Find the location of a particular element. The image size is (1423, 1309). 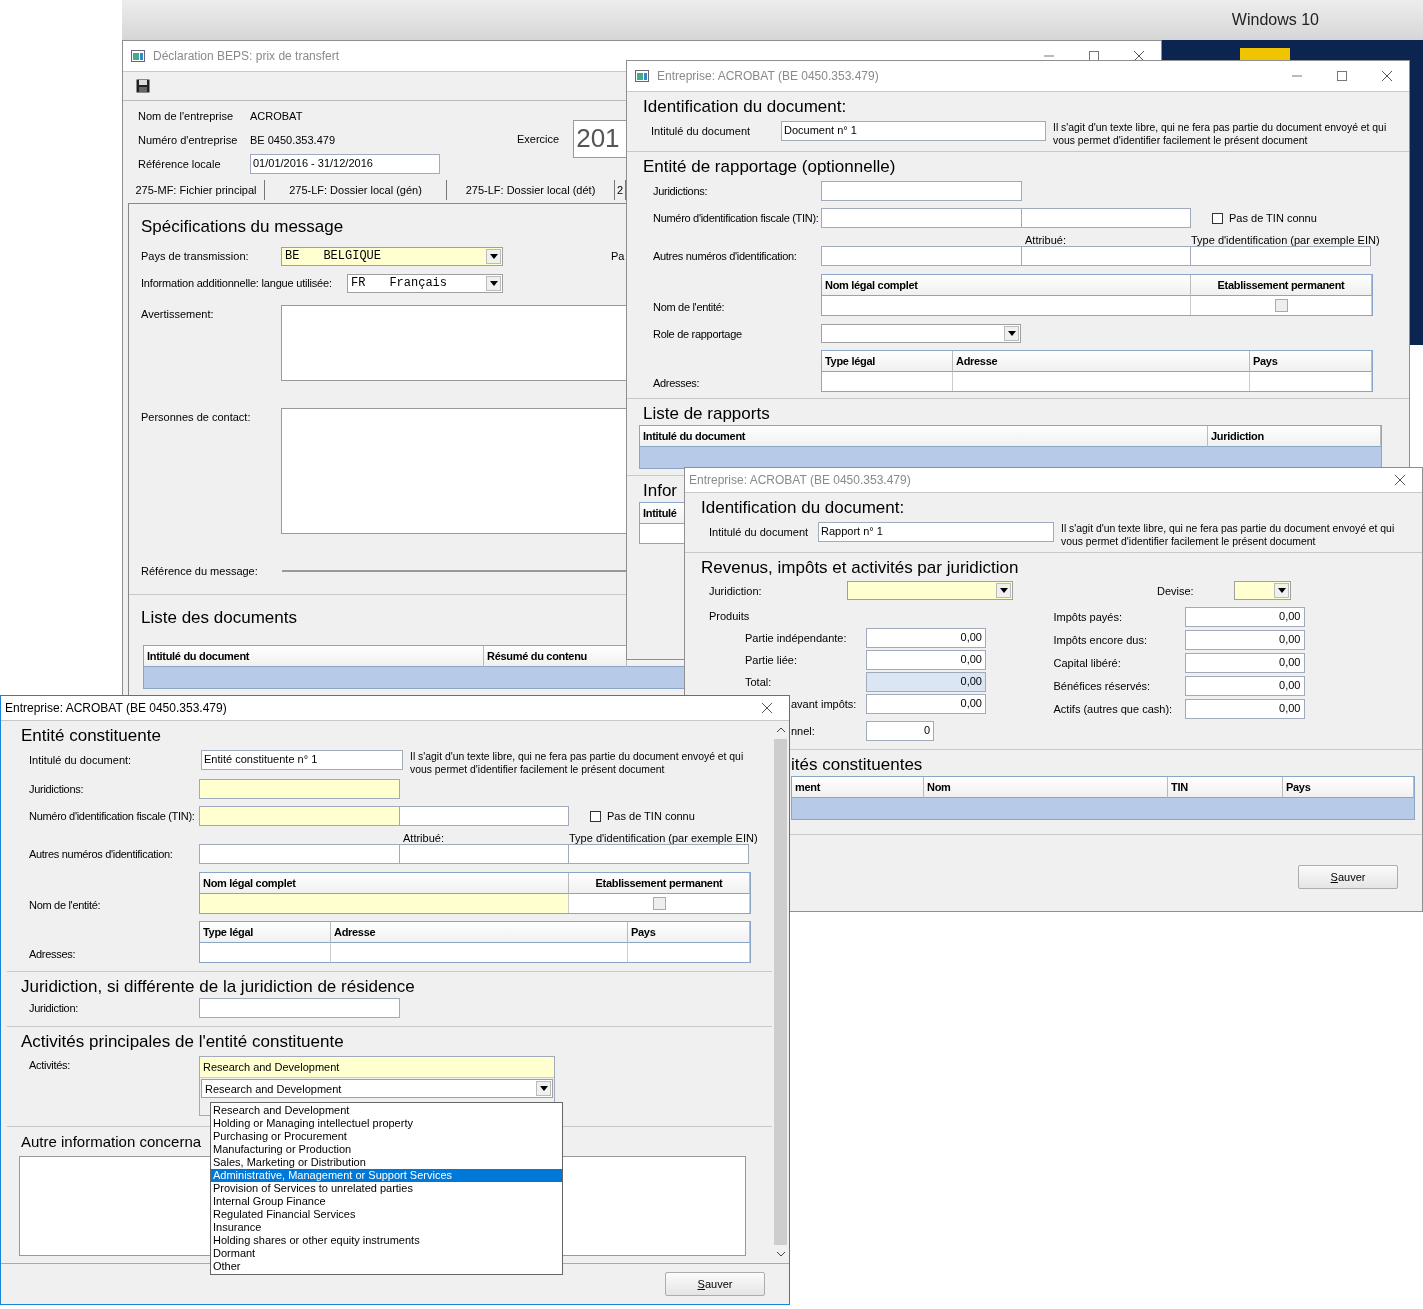

section-heading: Activités principales de l'entité constituente is located at coordinates (182, 1042).